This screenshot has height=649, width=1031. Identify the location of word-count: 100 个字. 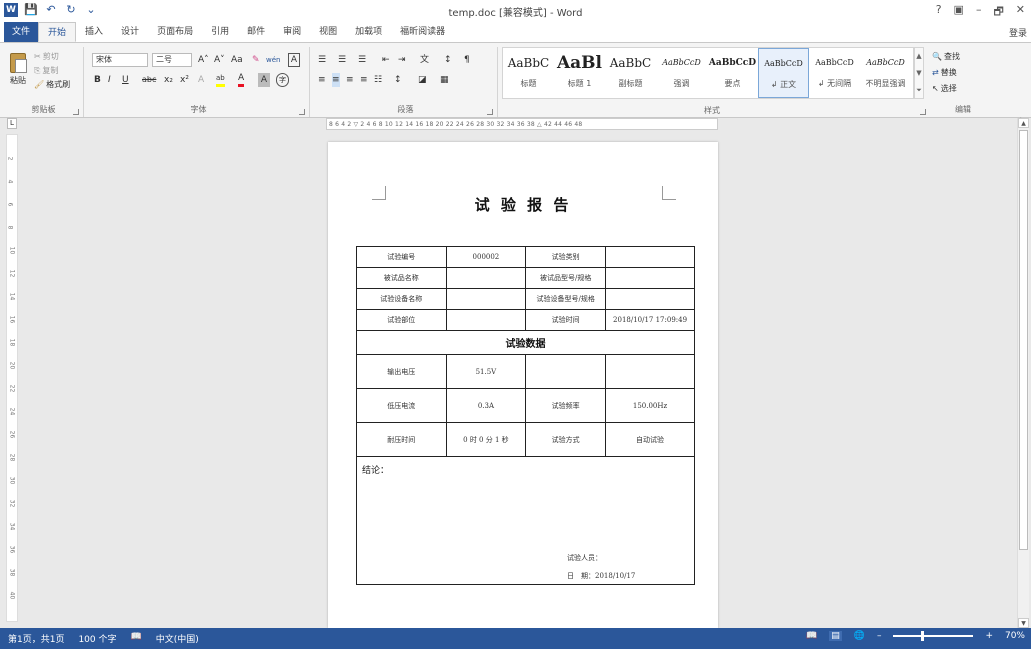
(97, 638).